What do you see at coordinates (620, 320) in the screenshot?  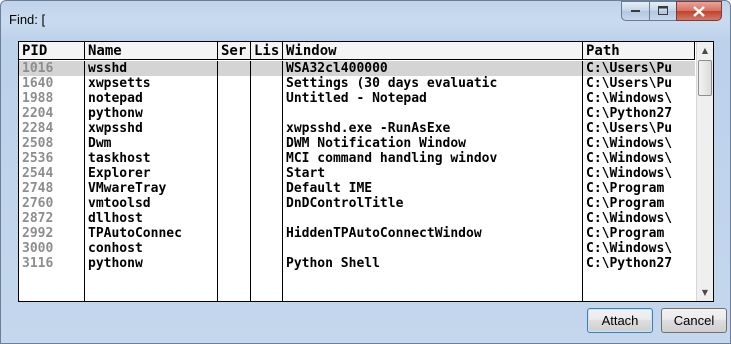 I see `attach-button: Attach` at bounding box center [620, 320].